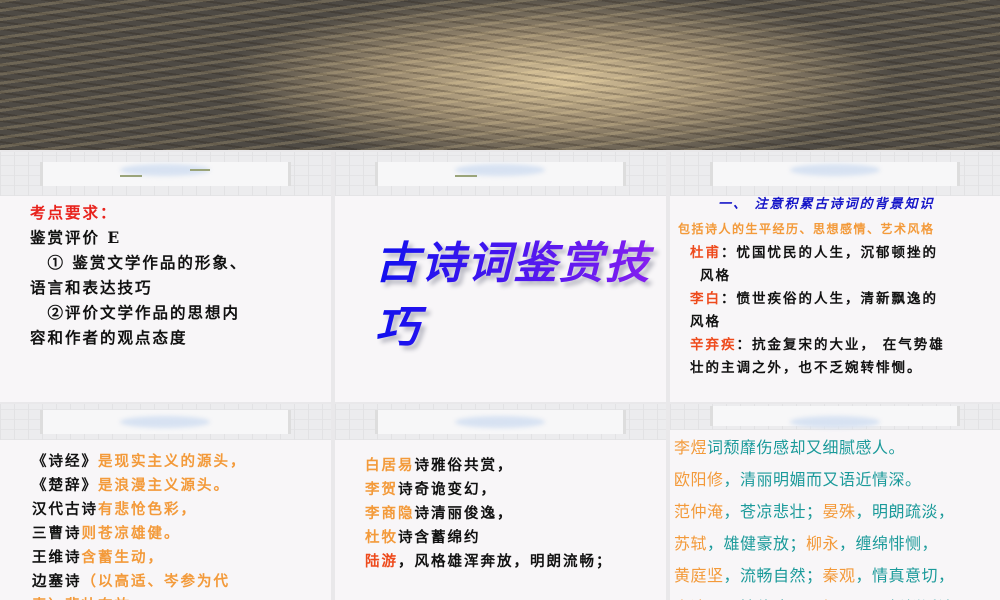 This screenshot has height=600, width=1000. Describe the element at coordinates (139, 262) in the screenshot. I see `text-line: ① 鉴赏文学作品的形象、` at that location.